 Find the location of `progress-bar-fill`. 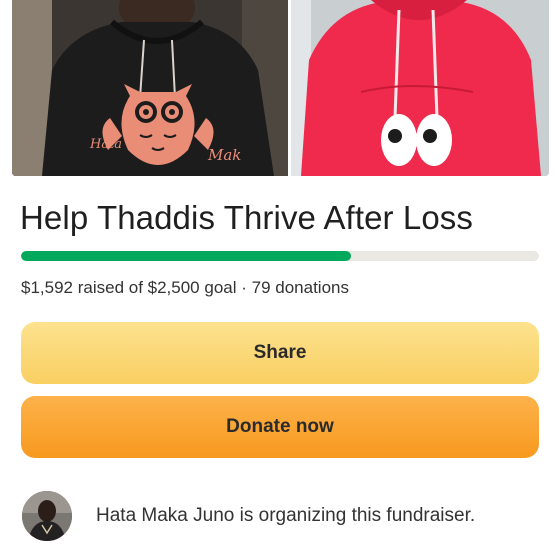

progress-bar-fill is located at coordinates (186, 256).